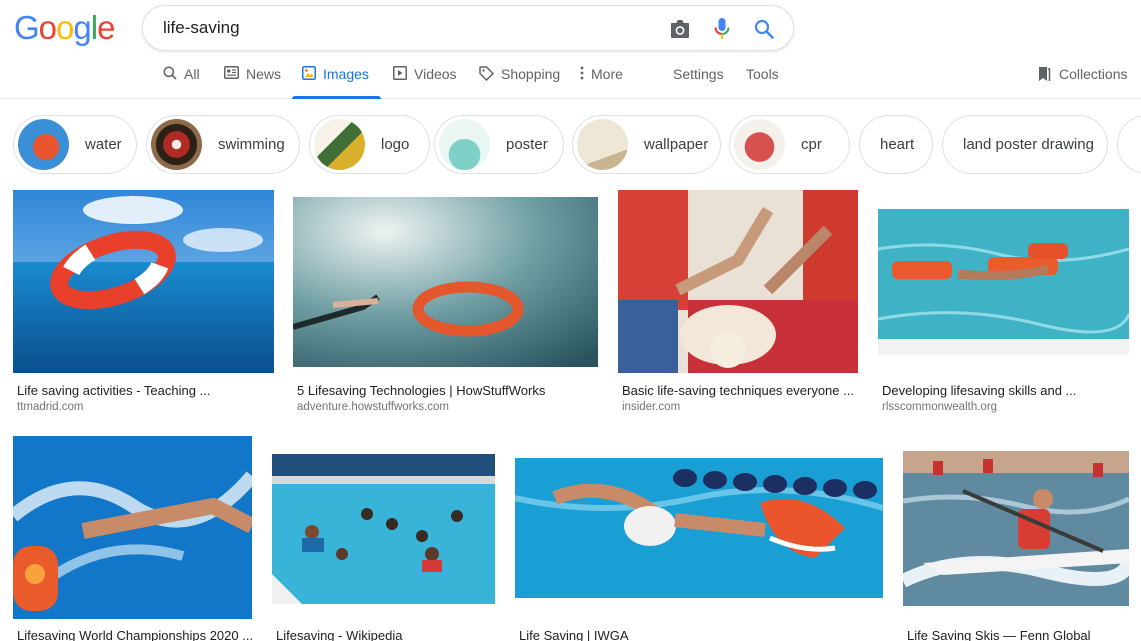  I want to click on dots-vertical-icon, so click(582, 73).